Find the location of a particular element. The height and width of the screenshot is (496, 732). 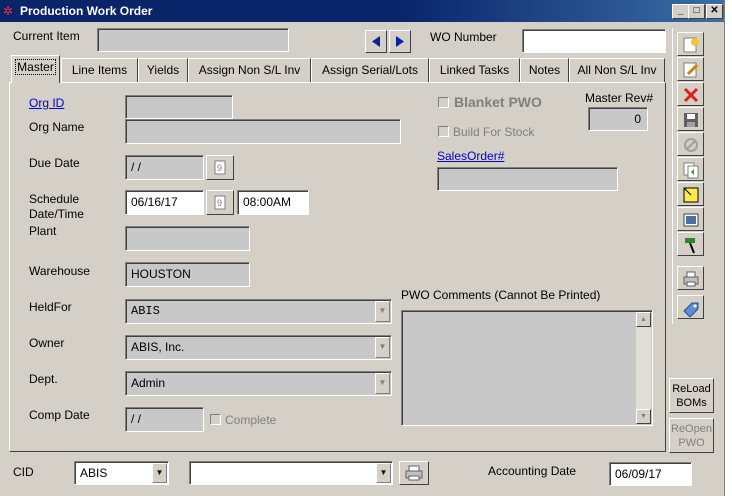

comments-scrollbar: ▲ ▼ is located at coordinates (643, 368).